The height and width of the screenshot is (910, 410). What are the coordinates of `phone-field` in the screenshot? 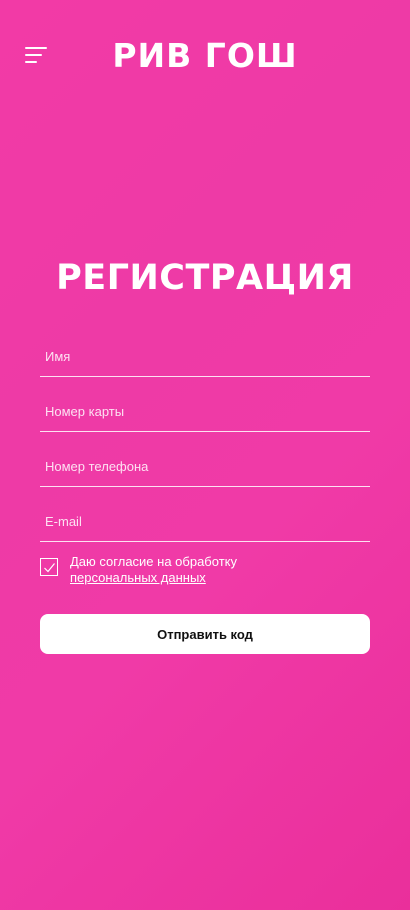 It's located at (205, 466).